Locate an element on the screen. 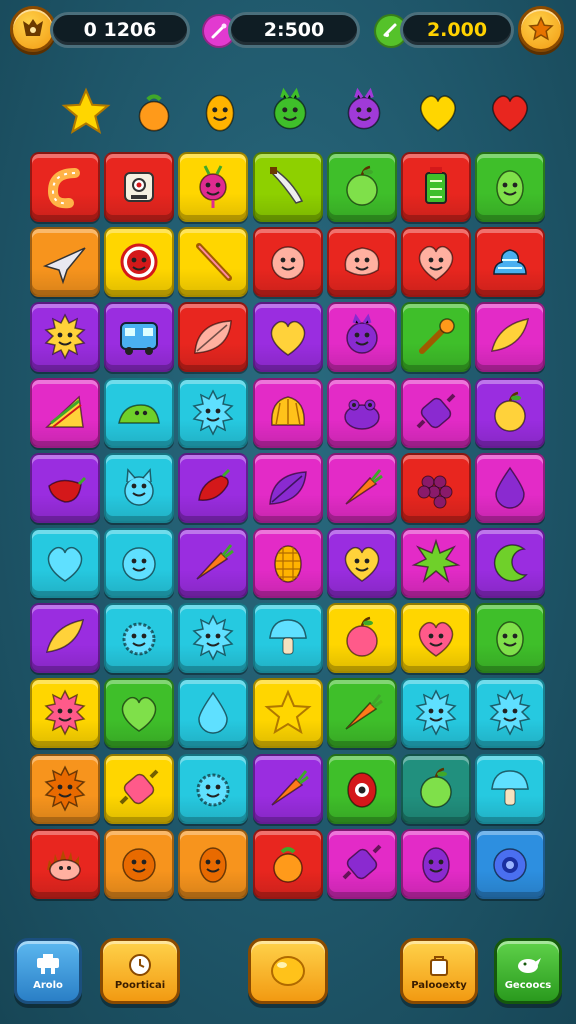  yellow-heart-icon is located at coordinates (438, 112).